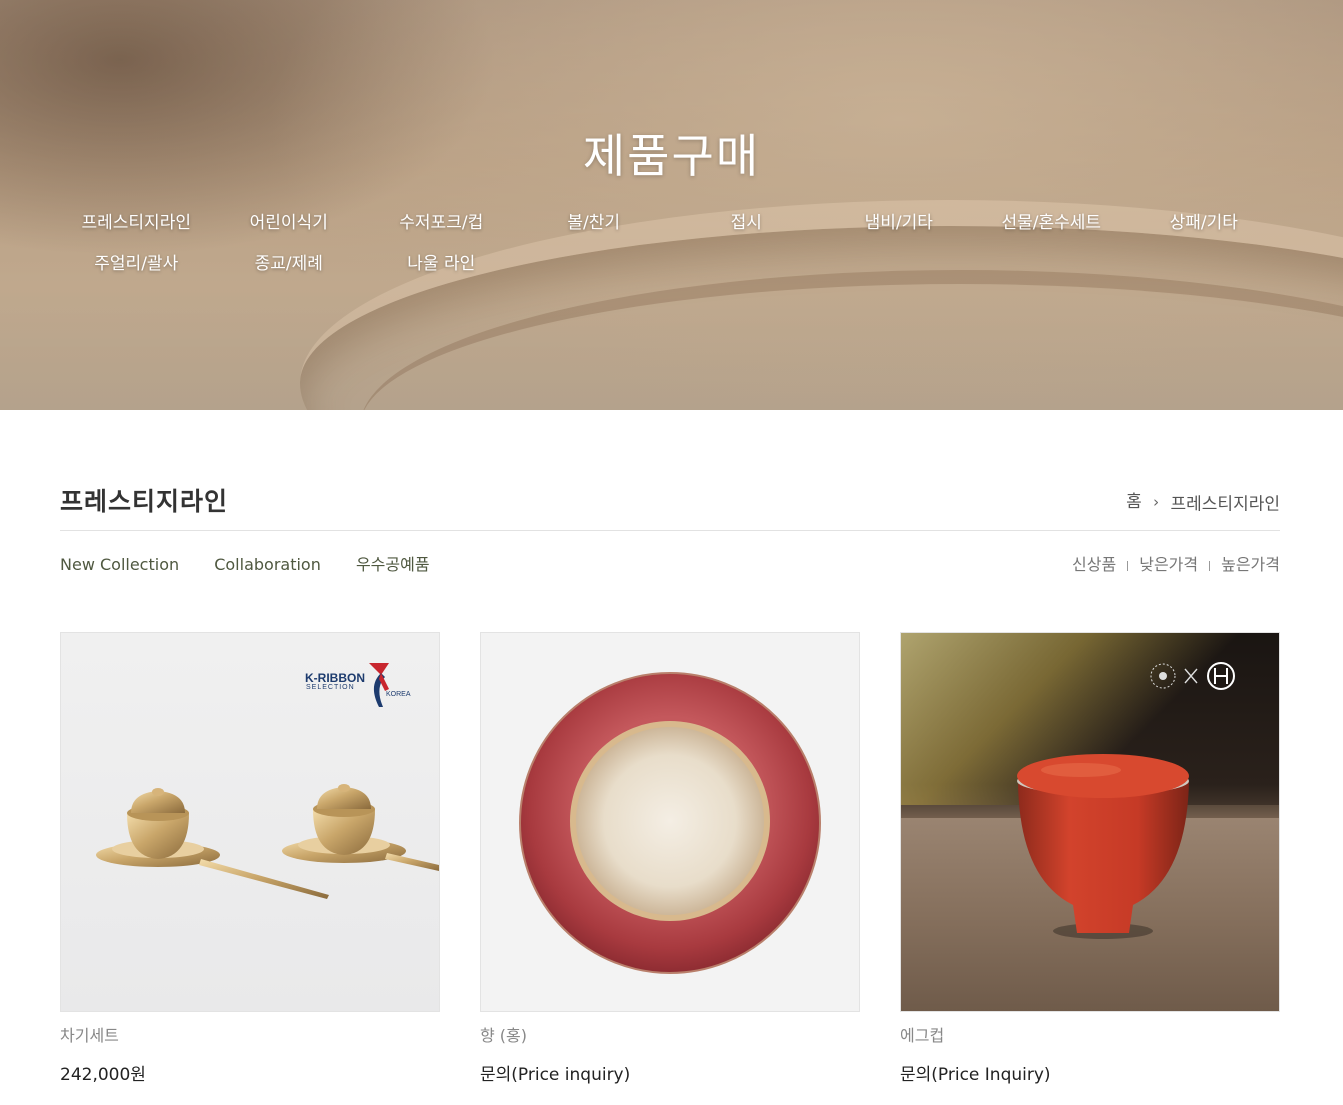  I want to click on sort-price-high: 높은가격, so click(1250, 564).